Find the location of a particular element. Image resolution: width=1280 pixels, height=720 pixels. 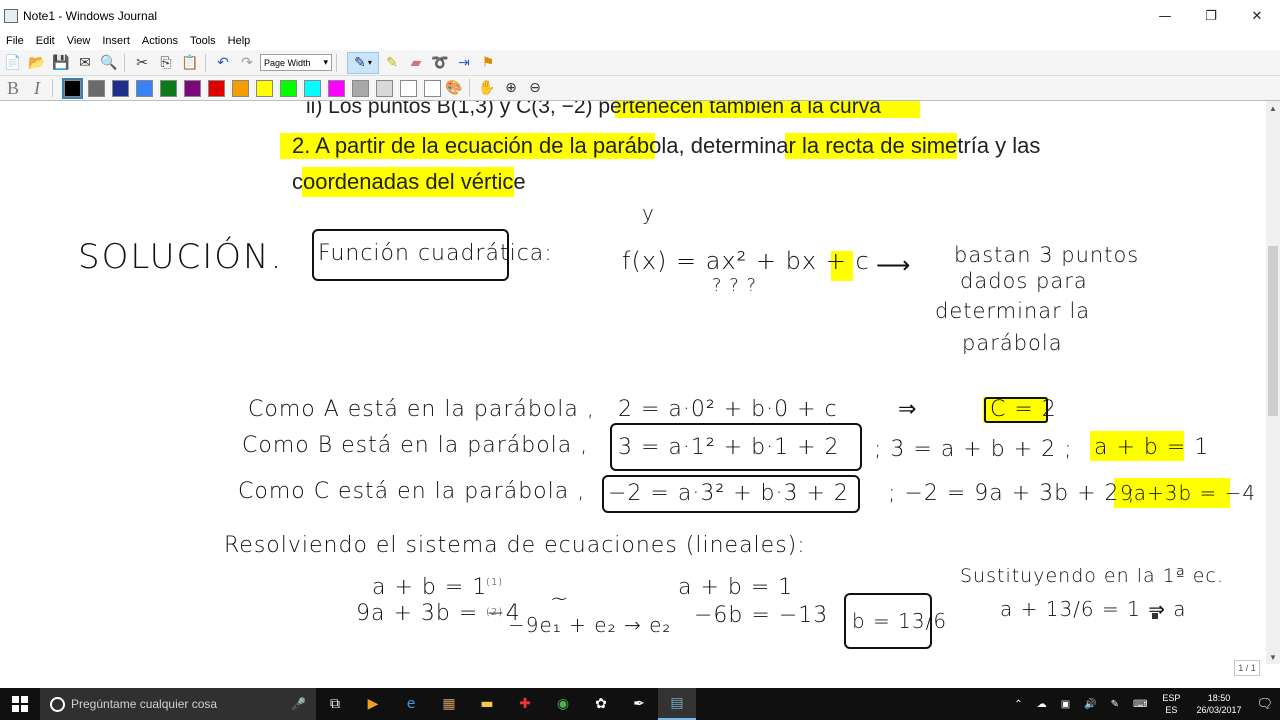

pen-tool-button: ✎ ▾ is located at coordinates (363, 62).